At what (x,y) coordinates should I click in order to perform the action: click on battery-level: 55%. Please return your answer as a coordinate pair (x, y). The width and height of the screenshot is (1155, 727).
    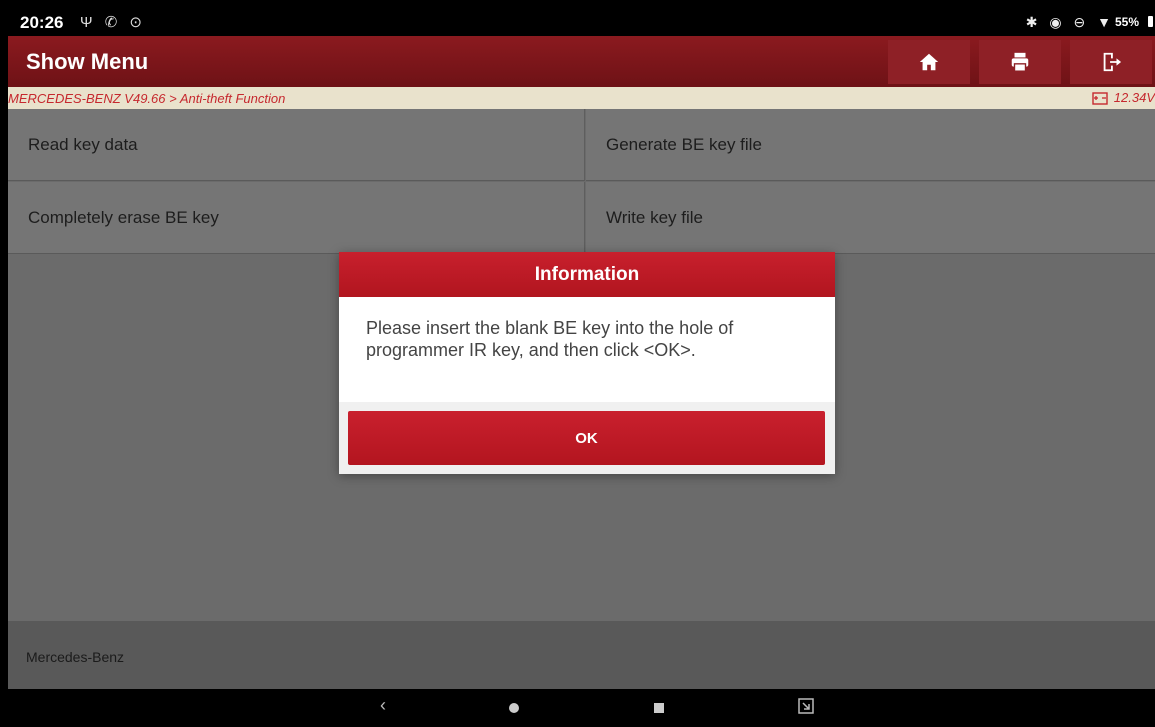
    Looking at the image, I should click on (1126, 22).